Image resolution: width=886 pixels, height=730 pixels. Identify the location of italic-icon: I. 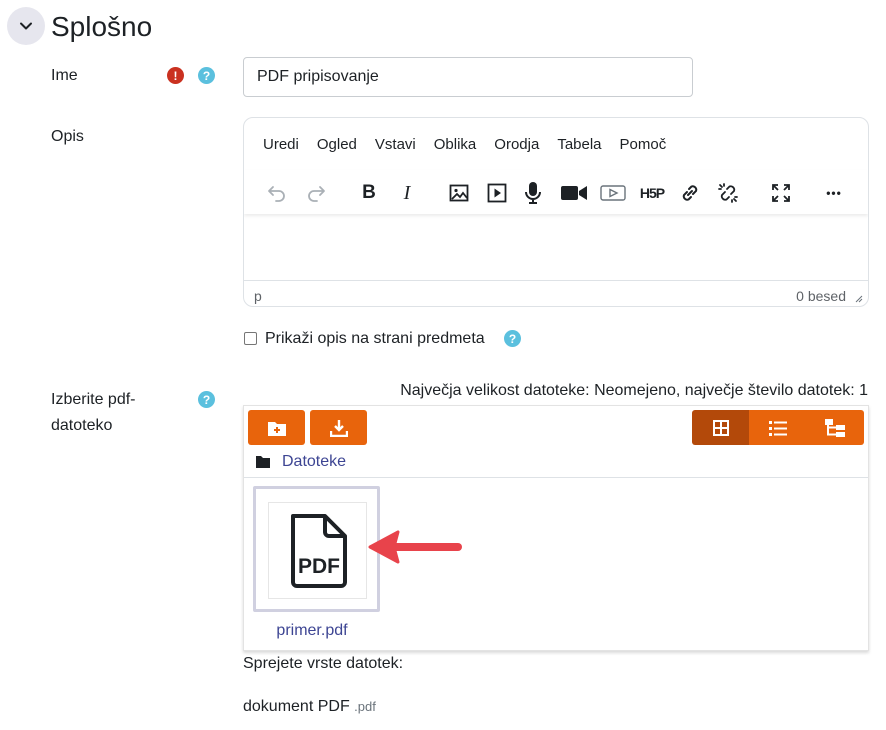
(407, 193).